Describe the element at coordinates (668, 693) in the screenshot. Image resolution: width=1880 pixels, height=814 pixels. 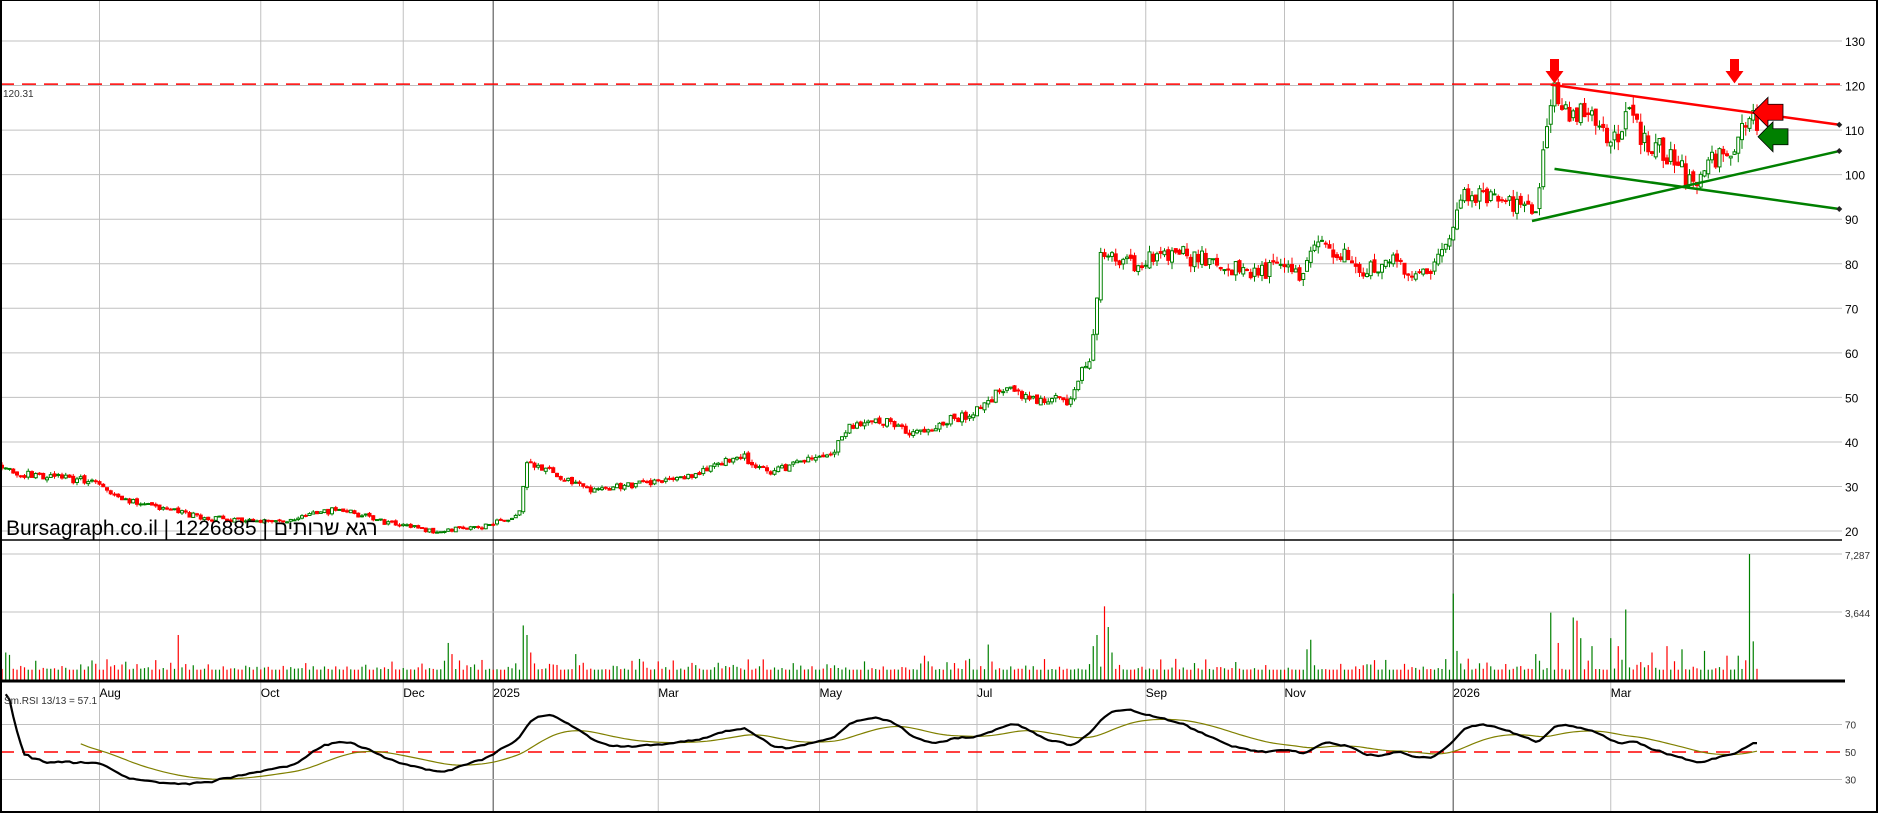
I see `date-label: Mar` at that location.